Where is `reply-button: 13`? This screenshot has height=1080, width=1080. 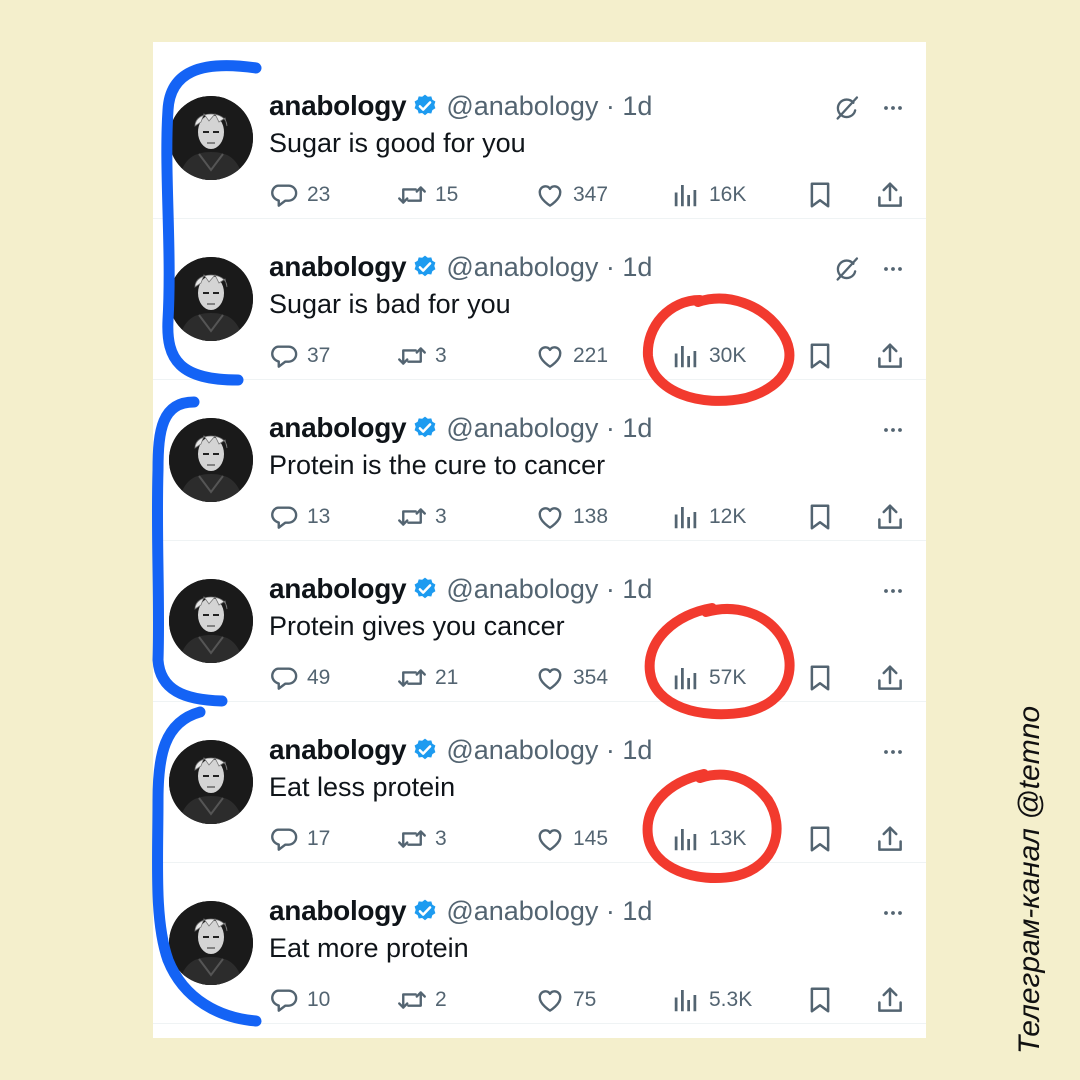 reply-button: 13 is located at coordinates (299, 517).